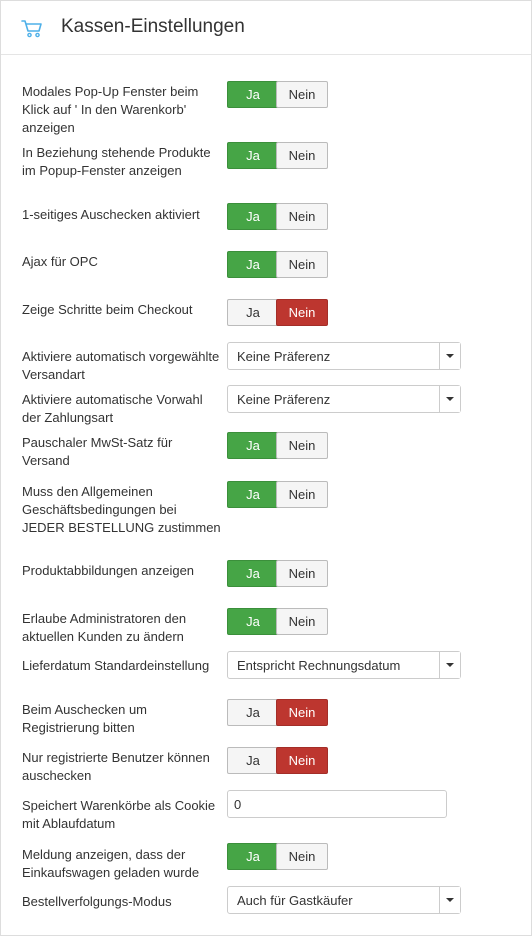 This screenshot has width=532, height=936. Describe the element at coordinates (337, 804) in the screenshot. I see `cookie-expiry-input` at that location.